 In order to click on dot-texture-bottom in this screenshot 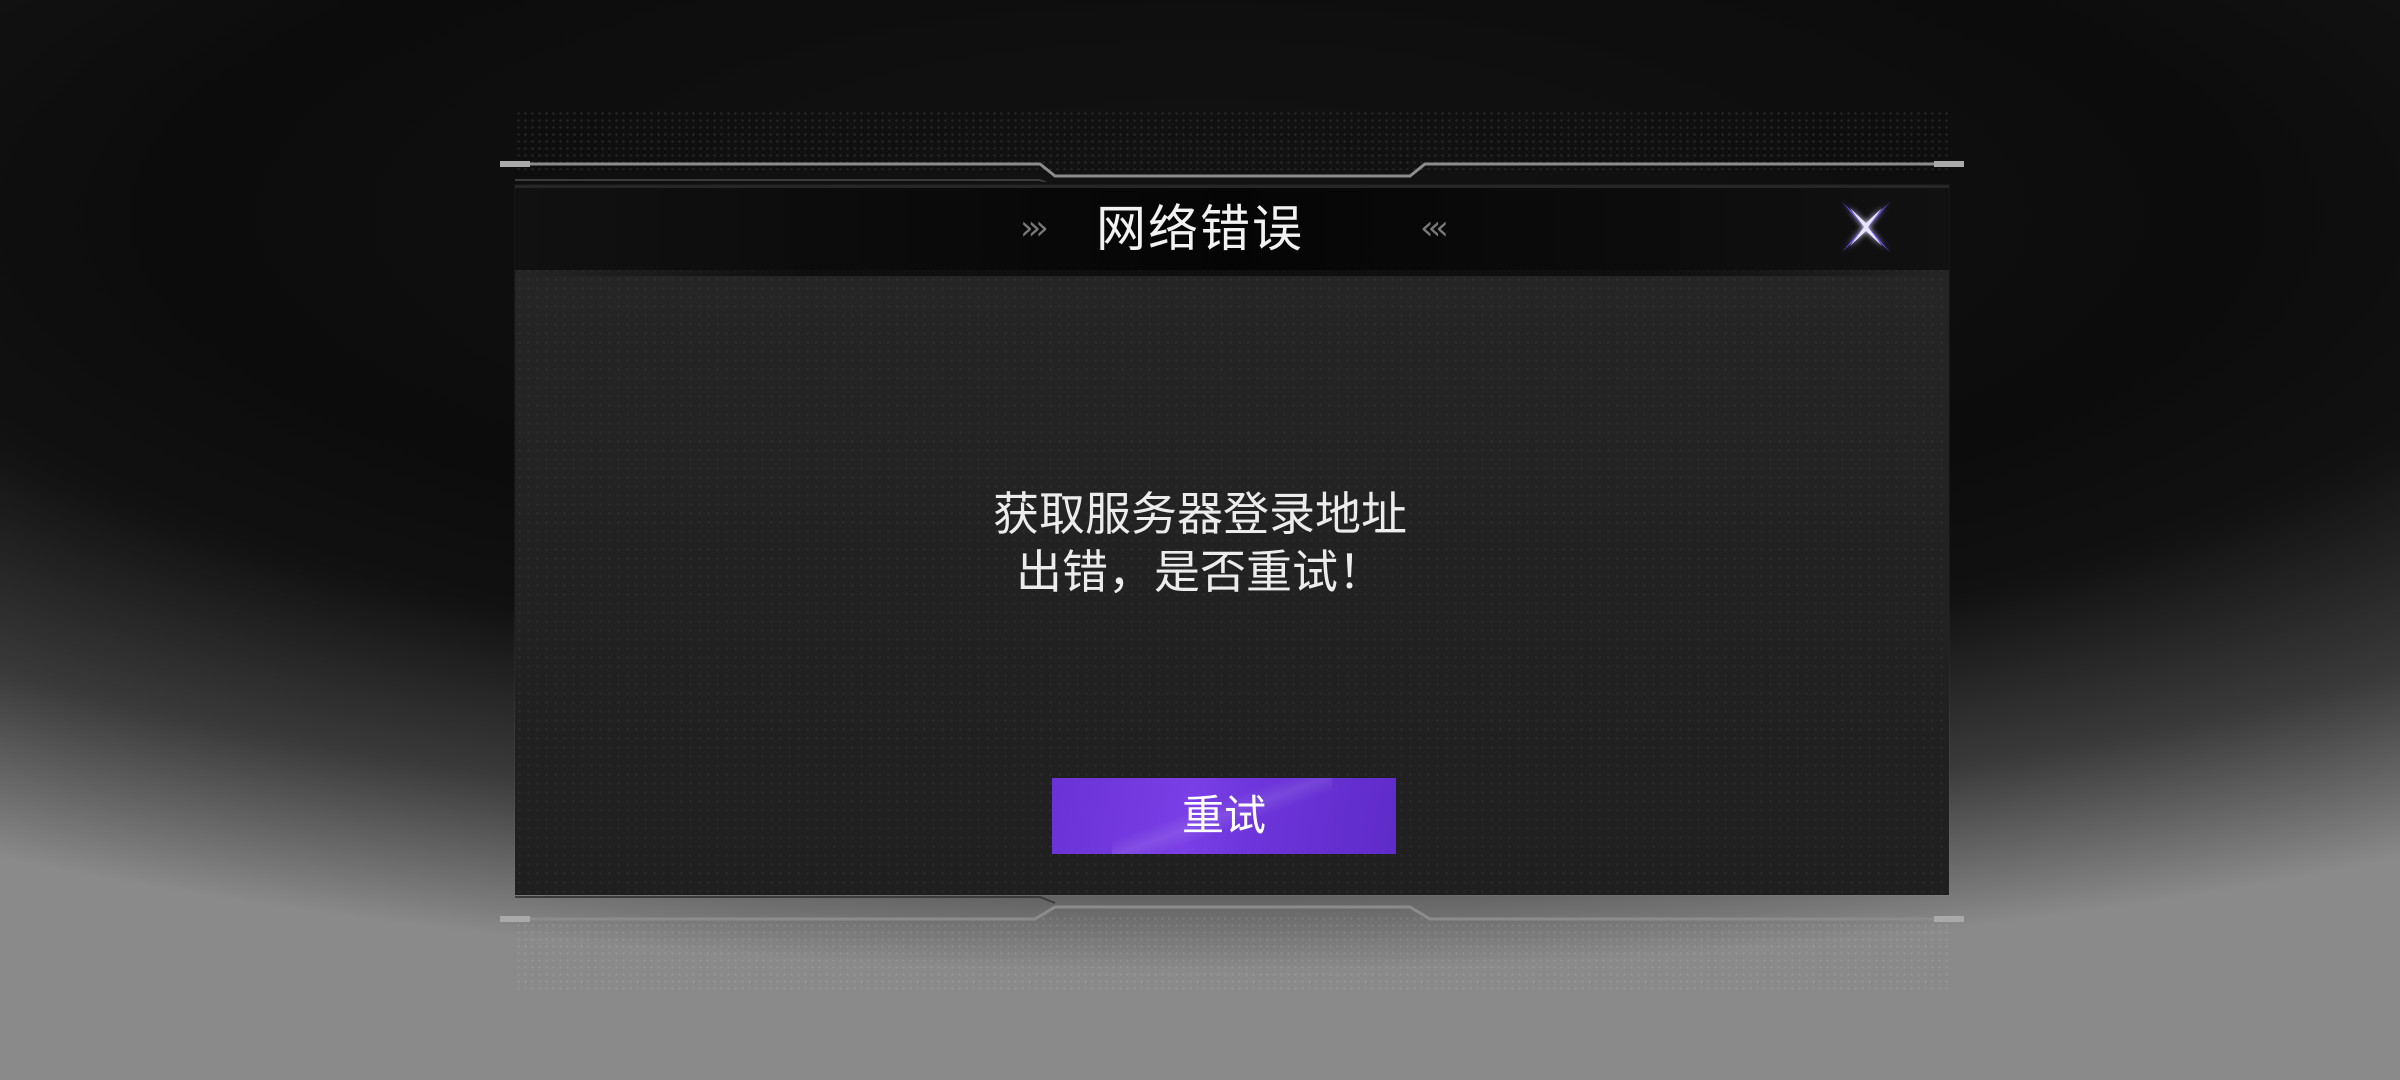, I will do `click(1232, 952)`.